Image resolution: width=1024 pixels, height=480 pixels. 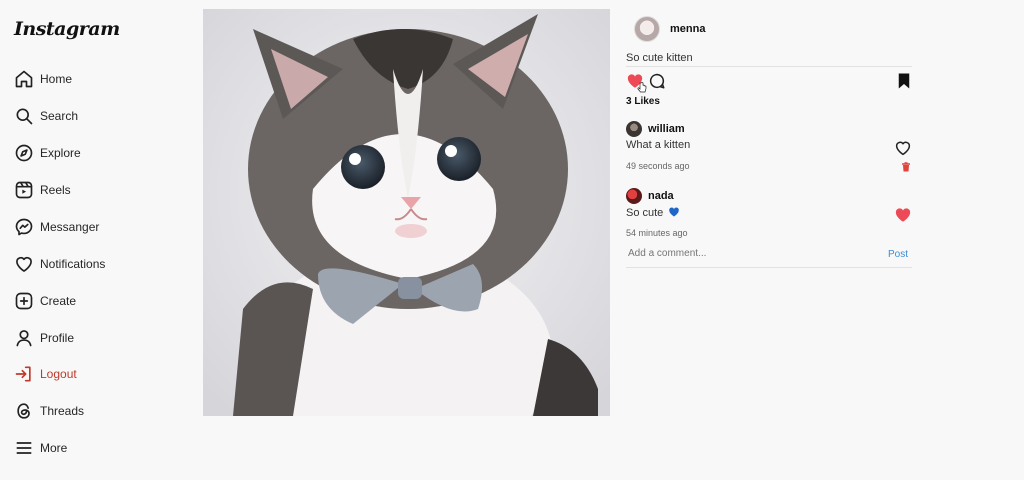 I want to click on sidebar-item-label: Reels, so click(x=55, y=190).